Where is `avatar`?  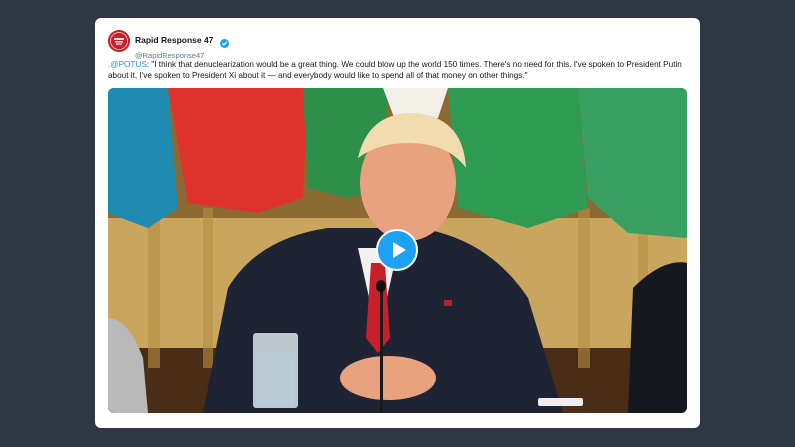 avatar is located at coordinates (119, 41).